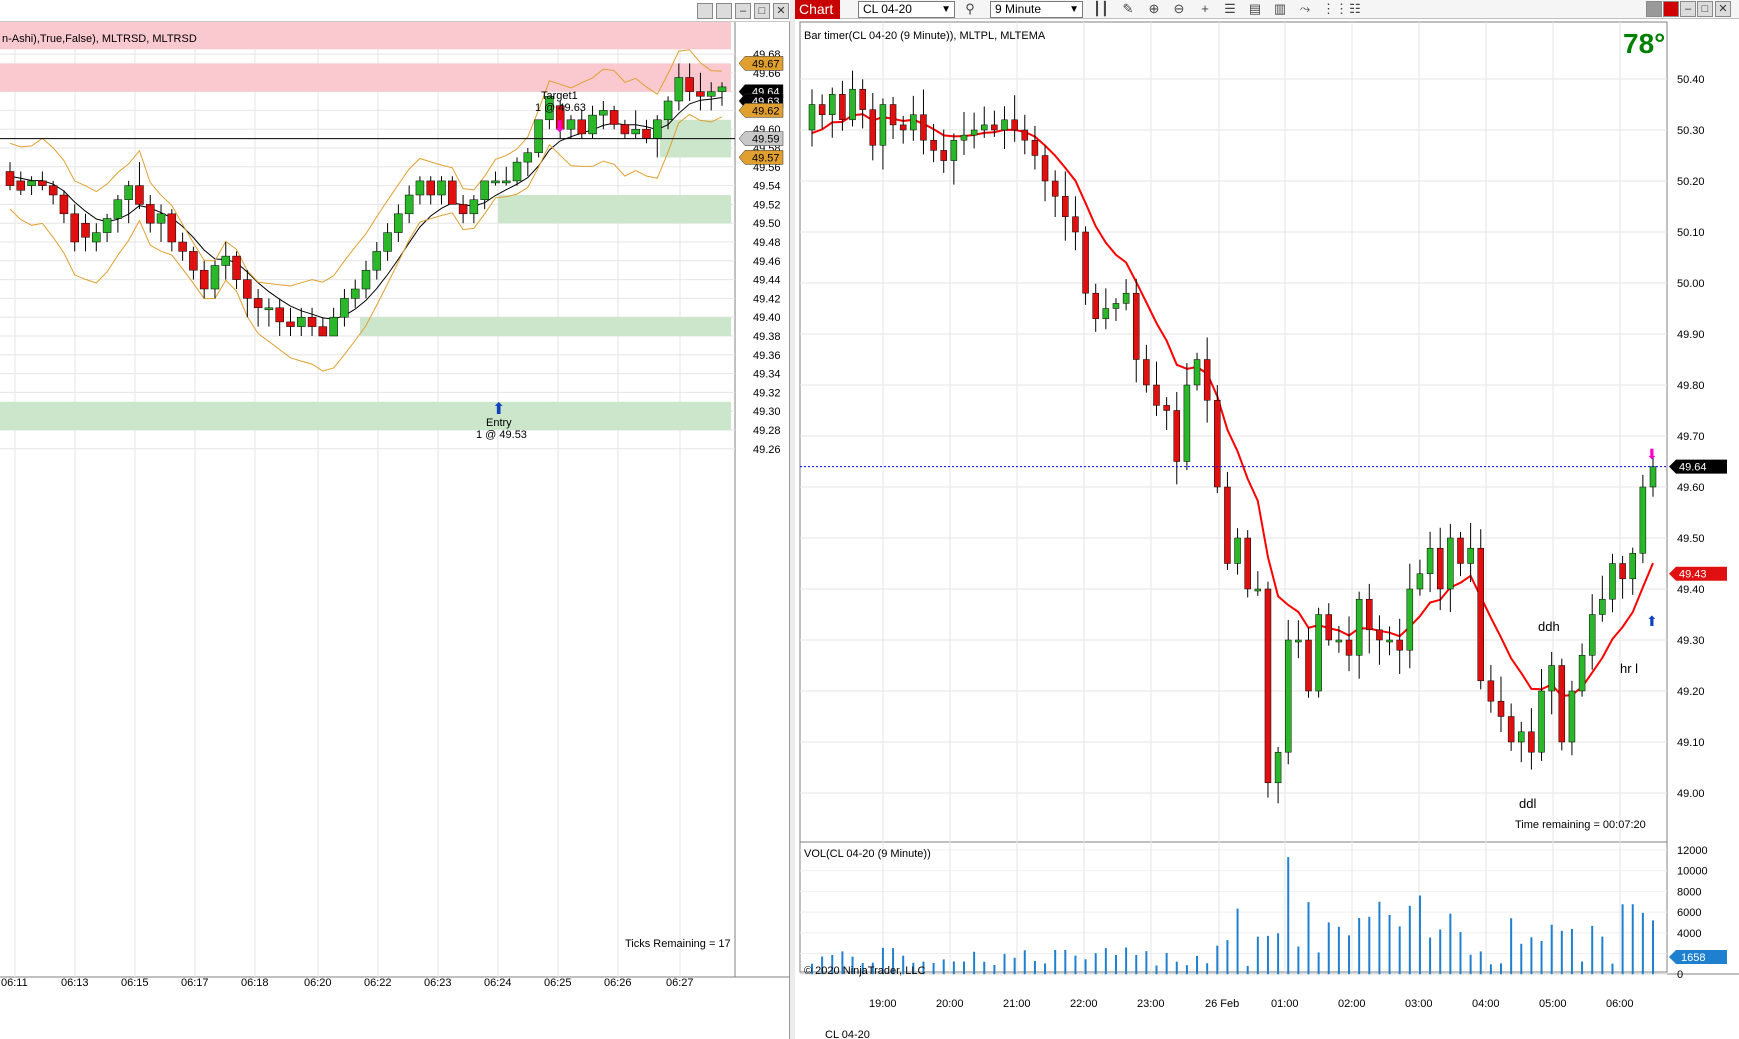 The width and height of the screenshot is (1739, 1039). Describe the element at coordinates (1689, 934) in the screenshot. I see `right-volume-tick: 4000` at that location.